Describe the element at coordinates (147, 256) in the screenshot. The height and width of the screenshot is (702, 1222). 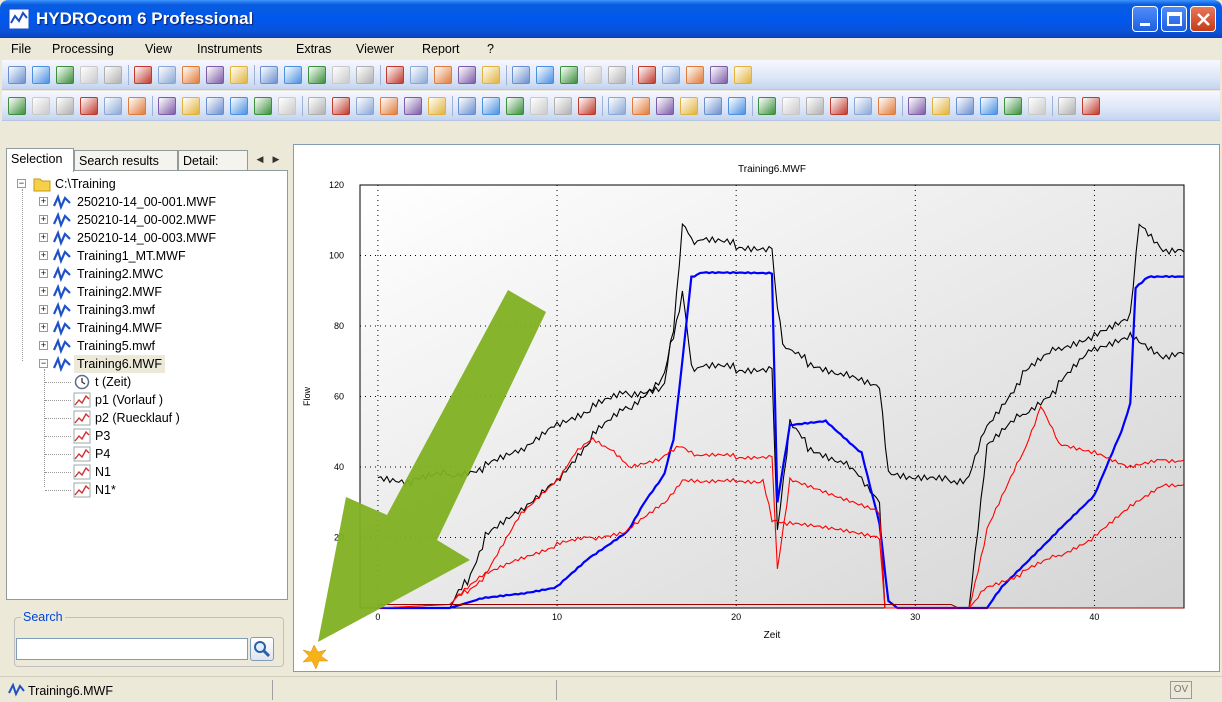
I see `tree-item-file: + Training1_MT.MWF` at that location.